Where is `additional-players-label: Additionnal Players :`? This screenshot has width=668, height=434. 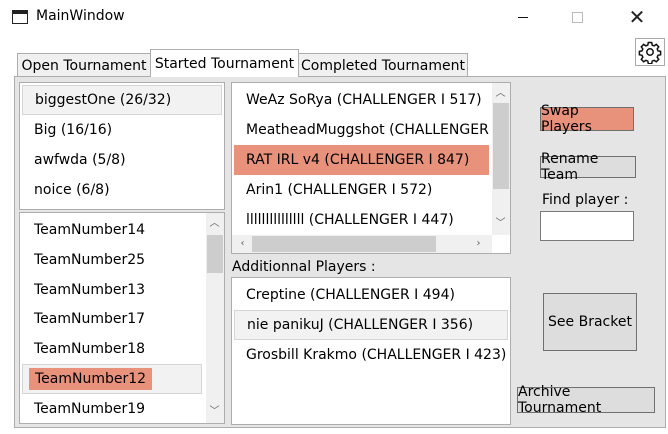 additional-players-label: Additionnal Players : is located at coordinates (304, 267).